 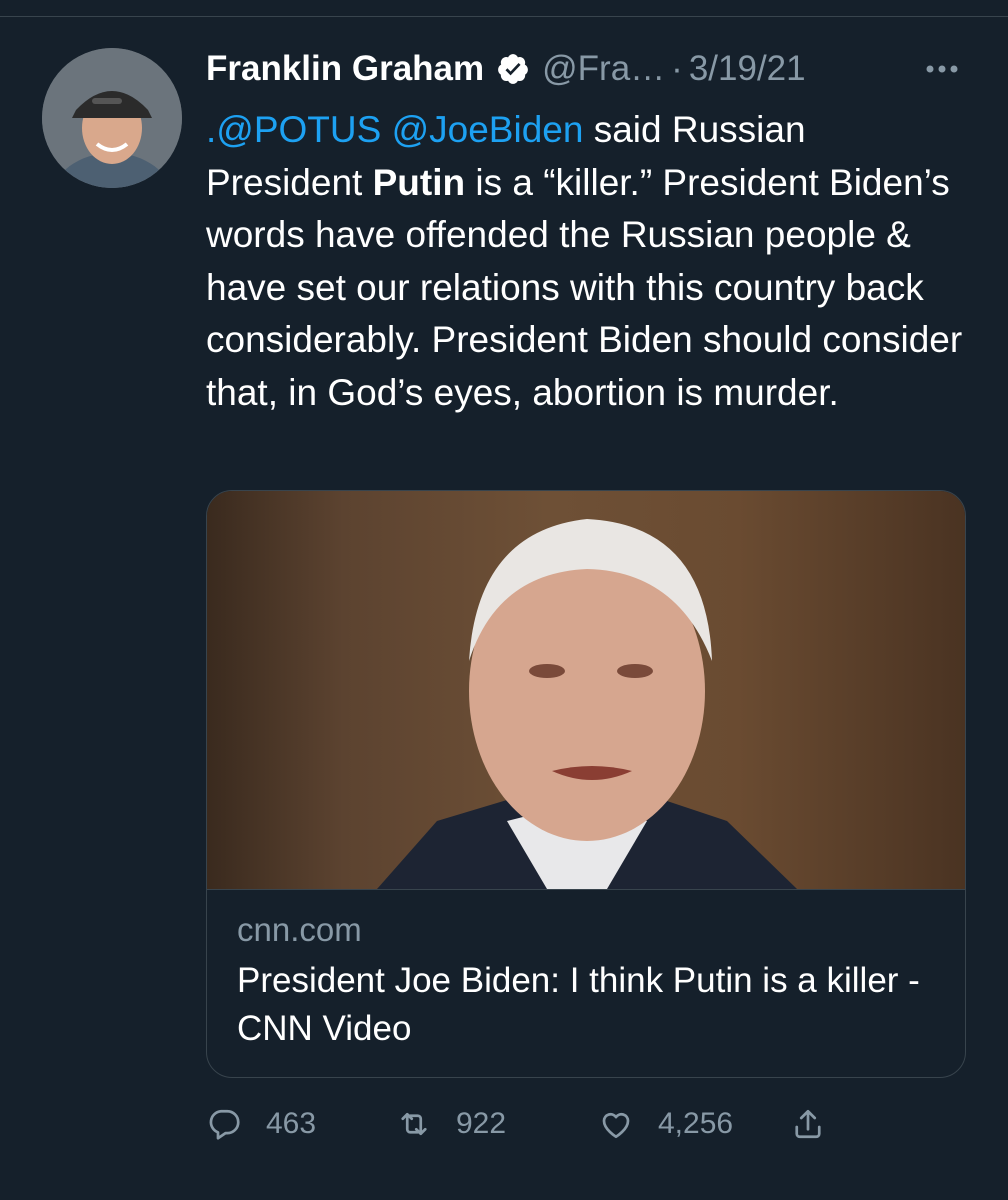 I want to click on author-avatar, so click(x=112, y=118).